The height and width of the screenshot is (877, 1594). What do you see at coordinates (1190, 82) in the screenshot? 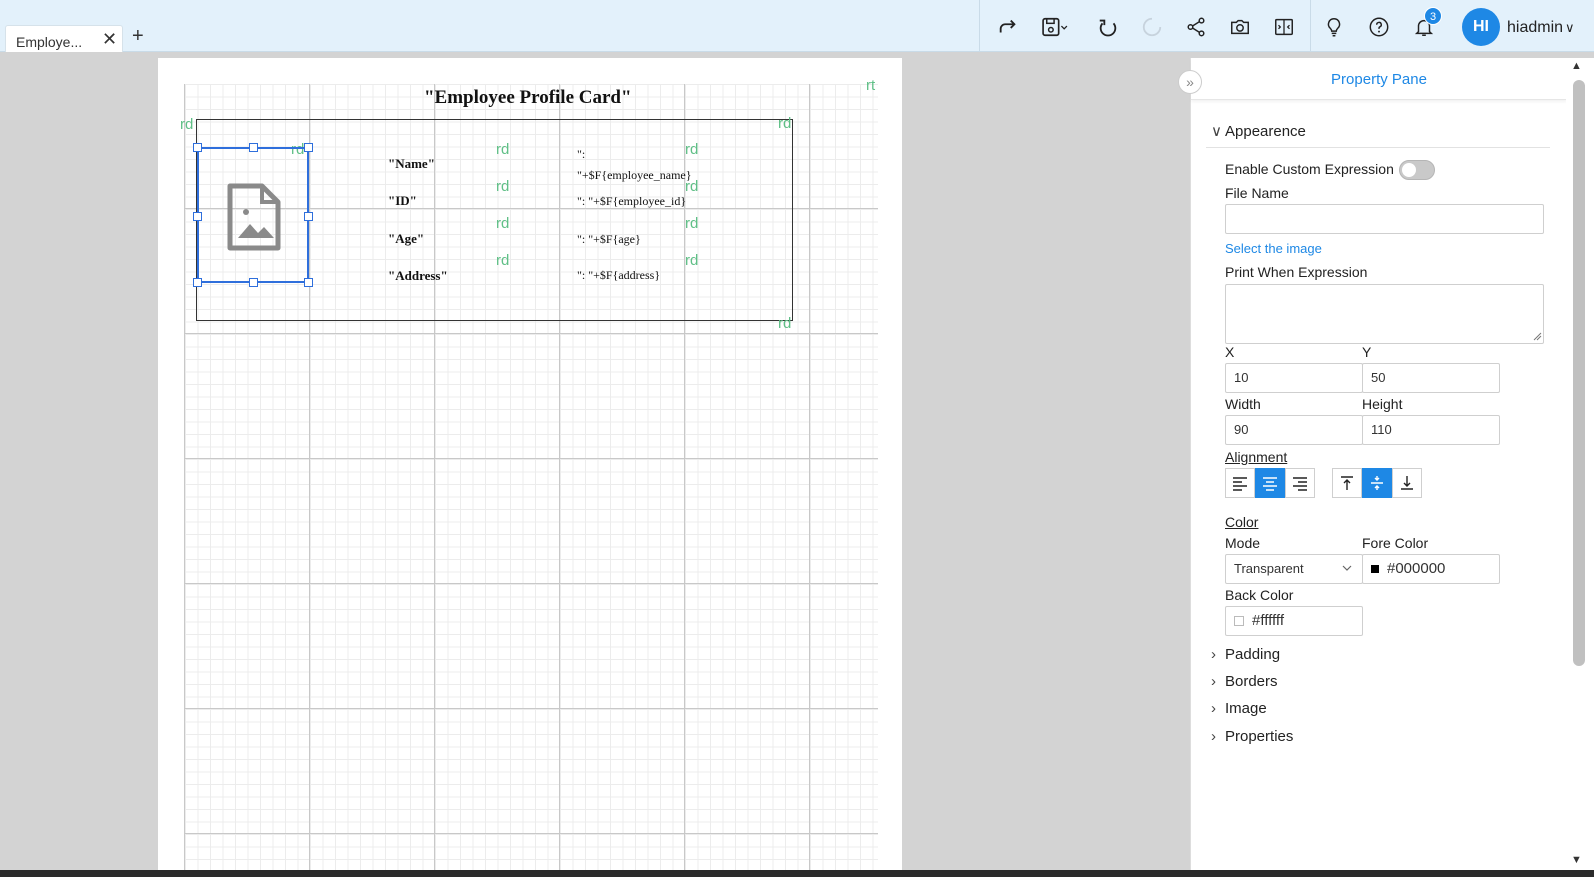
I see `double-chevron-right-icon: »` at bounding box center [1190, 82].